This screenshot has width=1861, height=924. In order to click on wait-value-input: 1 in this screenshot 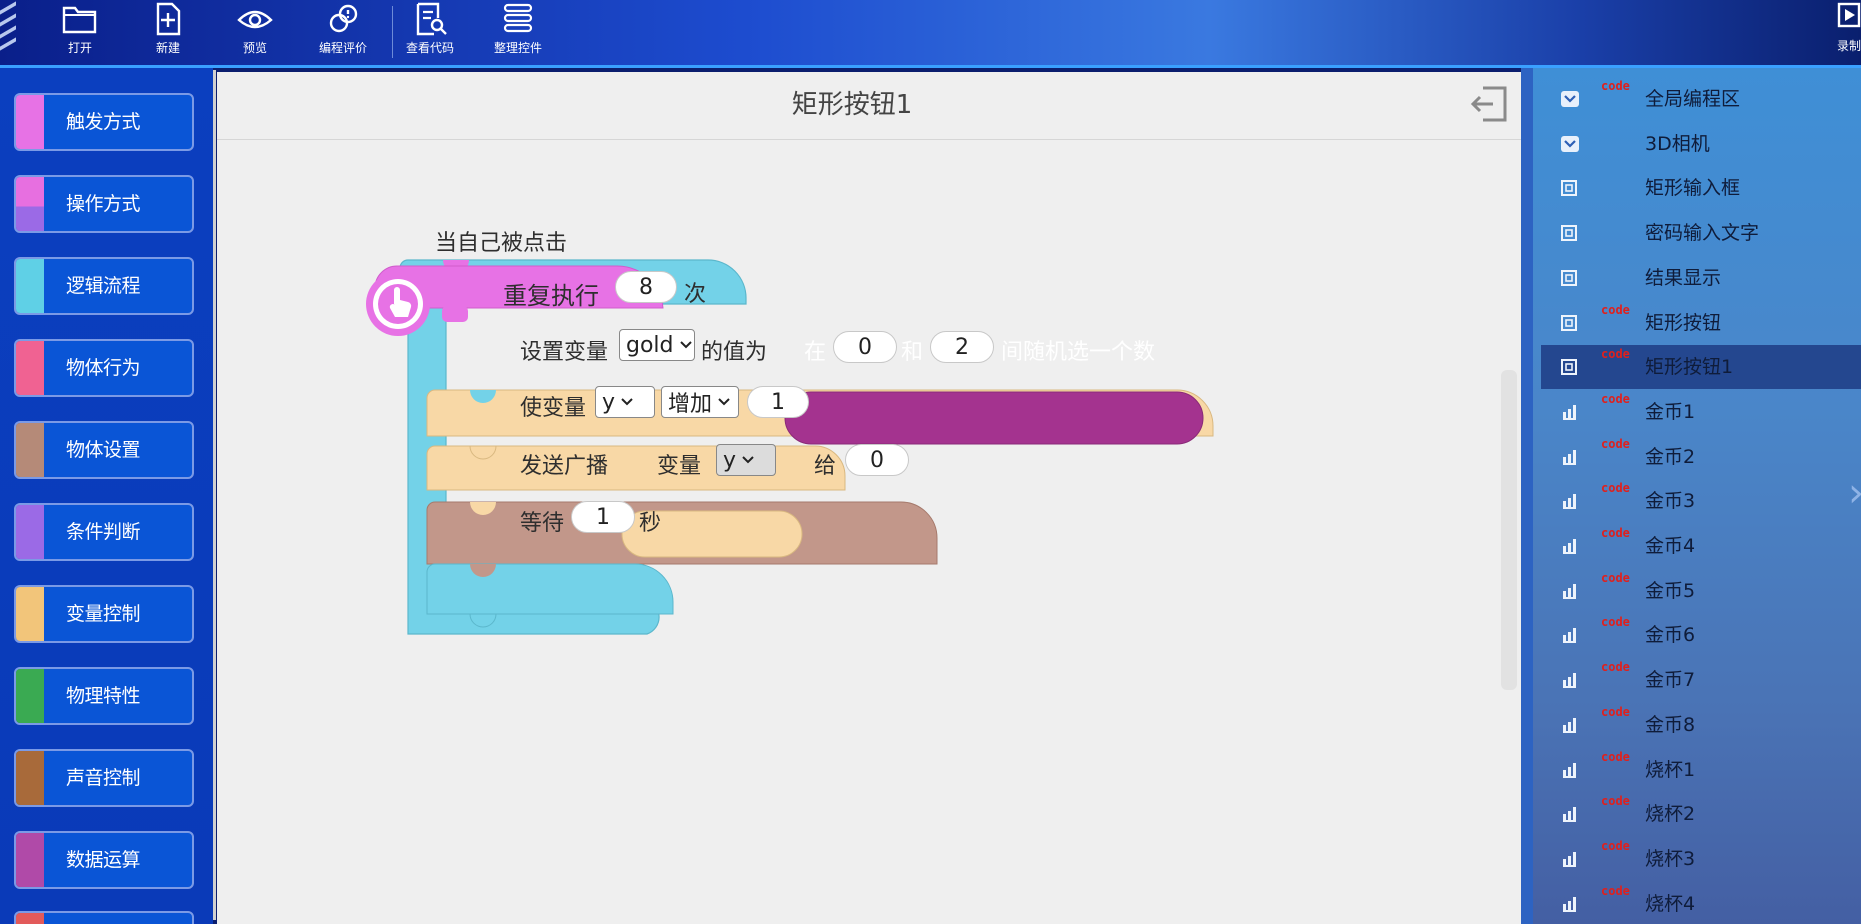, I will do `click(603, 517)`.